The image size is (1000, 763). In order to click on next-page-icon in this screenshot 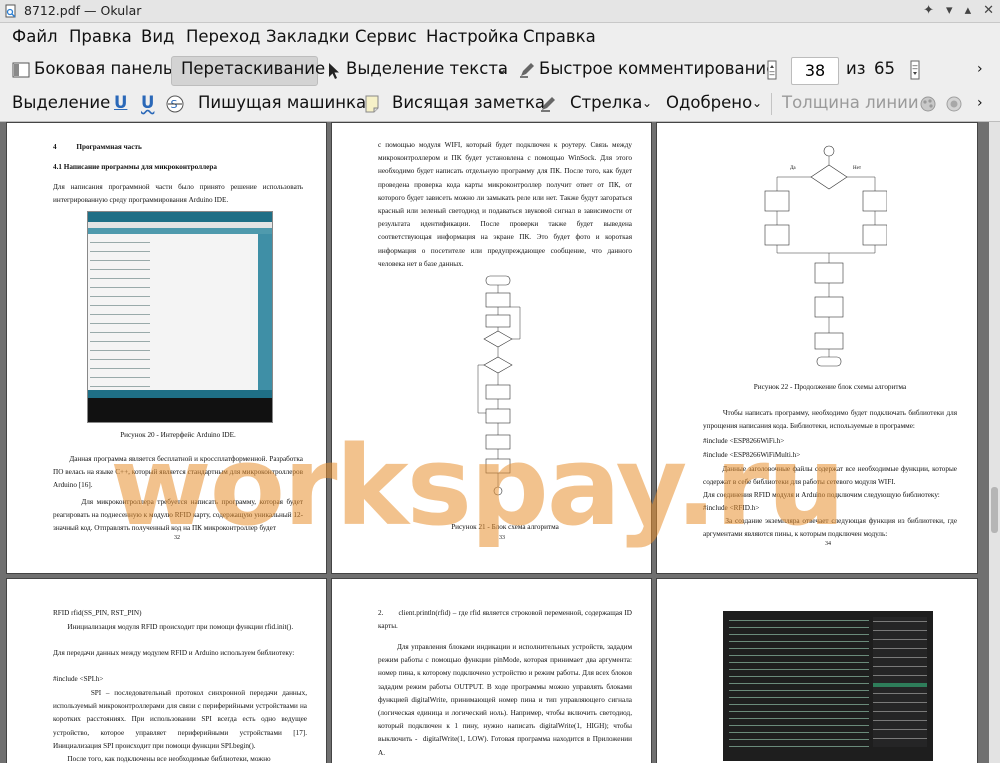, I will do `click(915, 70)`.